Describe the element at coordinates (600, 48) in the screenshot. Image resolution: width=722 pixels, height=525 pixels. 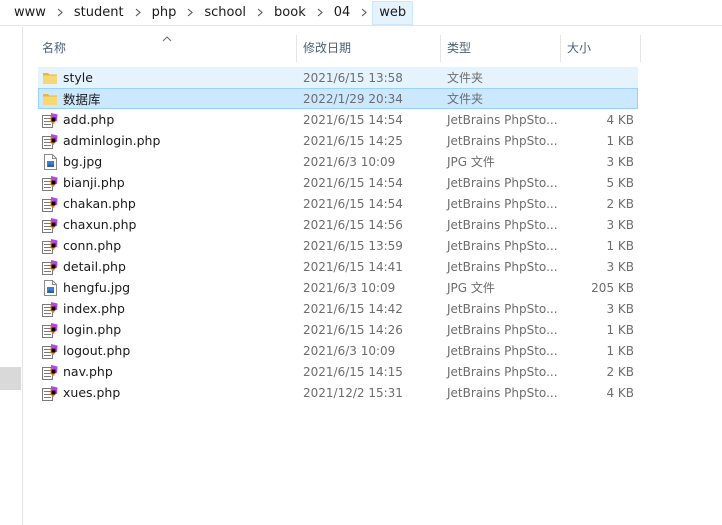
I see `column-header-size: 大小` at that location.